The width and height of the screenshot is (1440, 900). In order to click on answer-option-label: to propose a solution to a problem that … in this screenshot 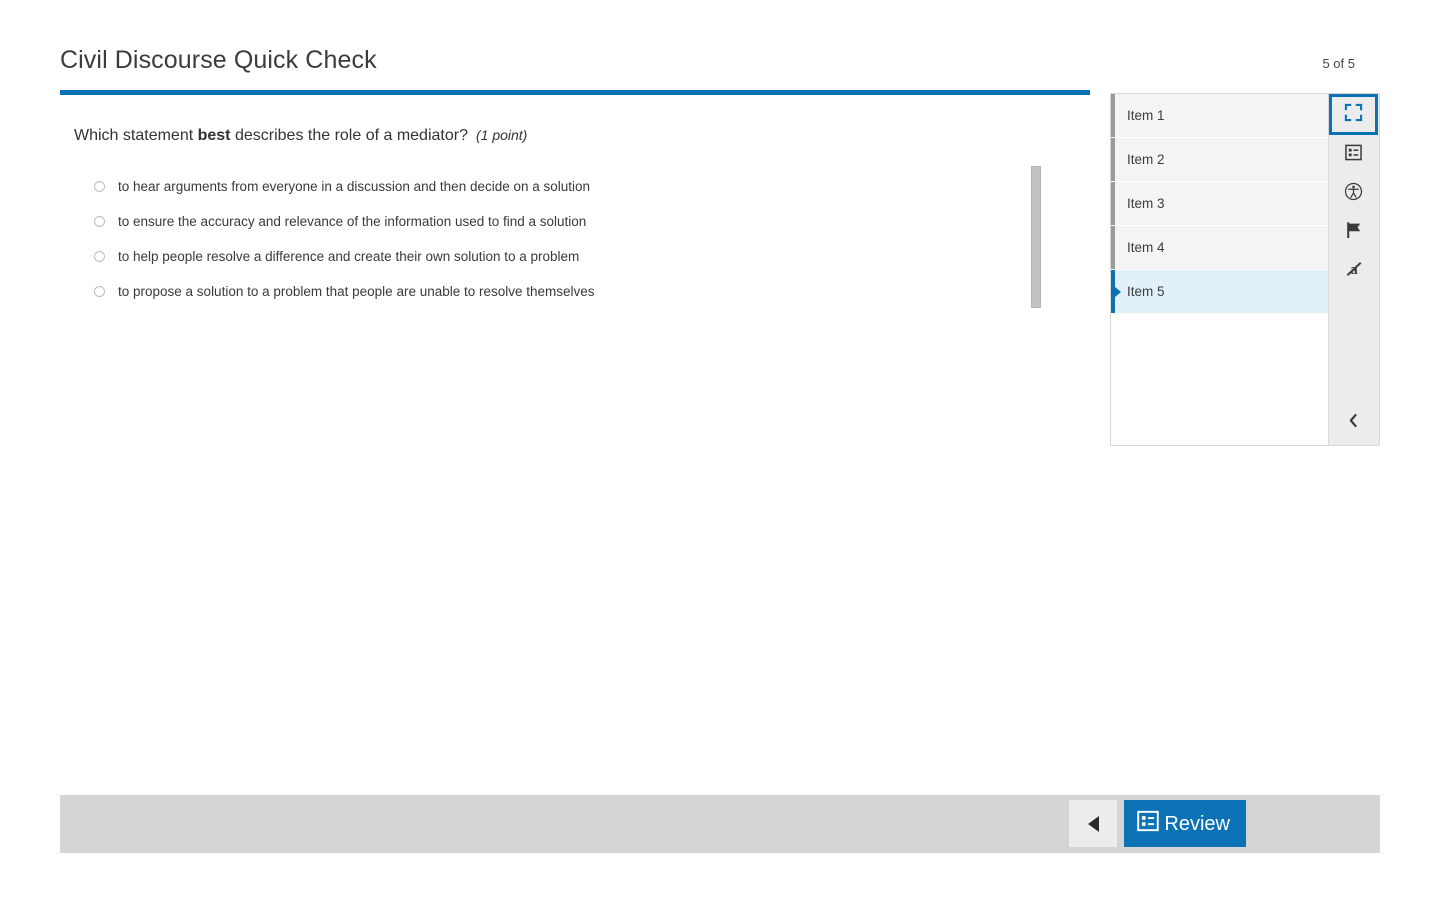, I will do `click(356, 291)`.